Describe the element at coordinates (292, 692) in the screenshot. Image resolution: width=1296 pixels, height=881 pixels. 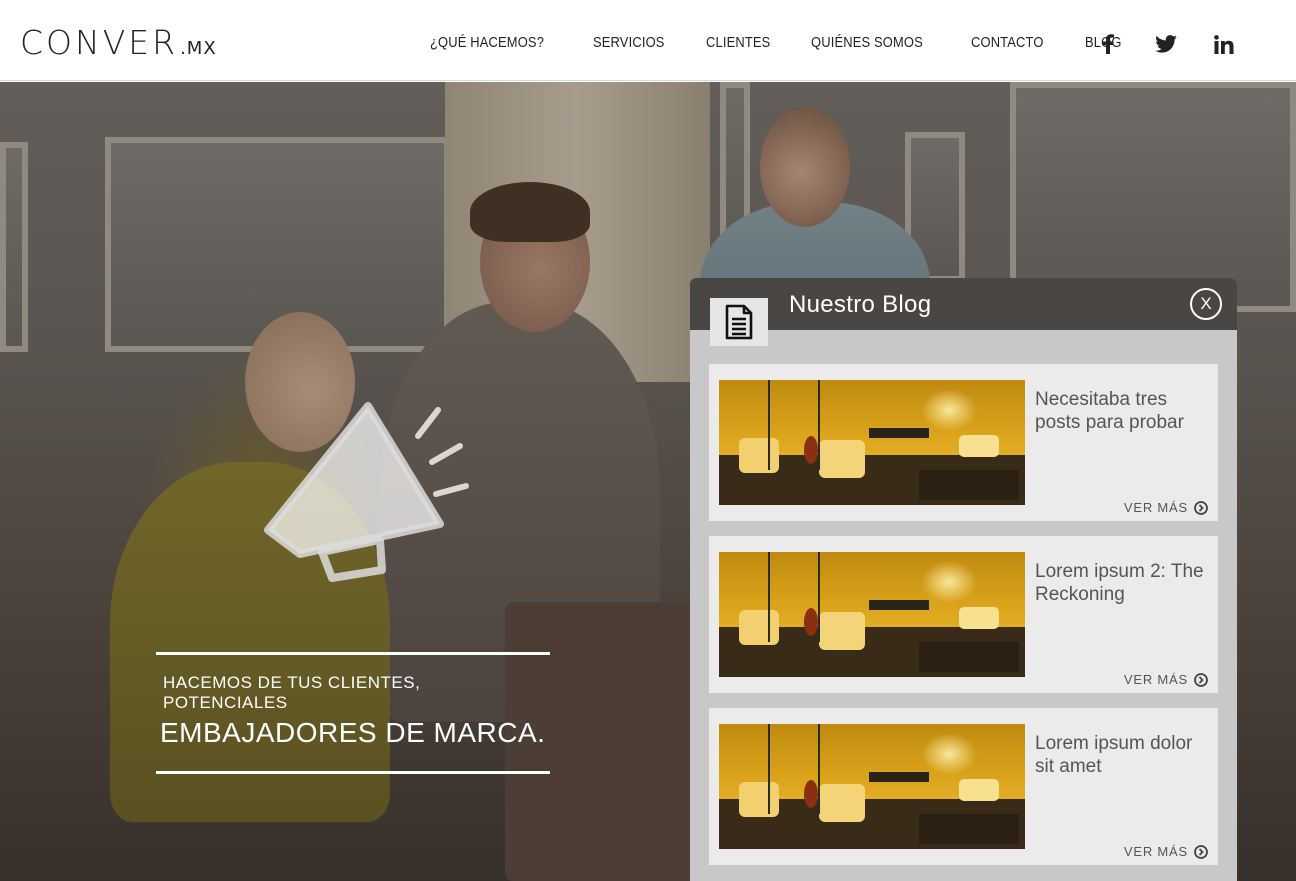
I see `tagline-subtitle: HACEMOS DE TUS CLIENTES, POTENCIALES` at that location.